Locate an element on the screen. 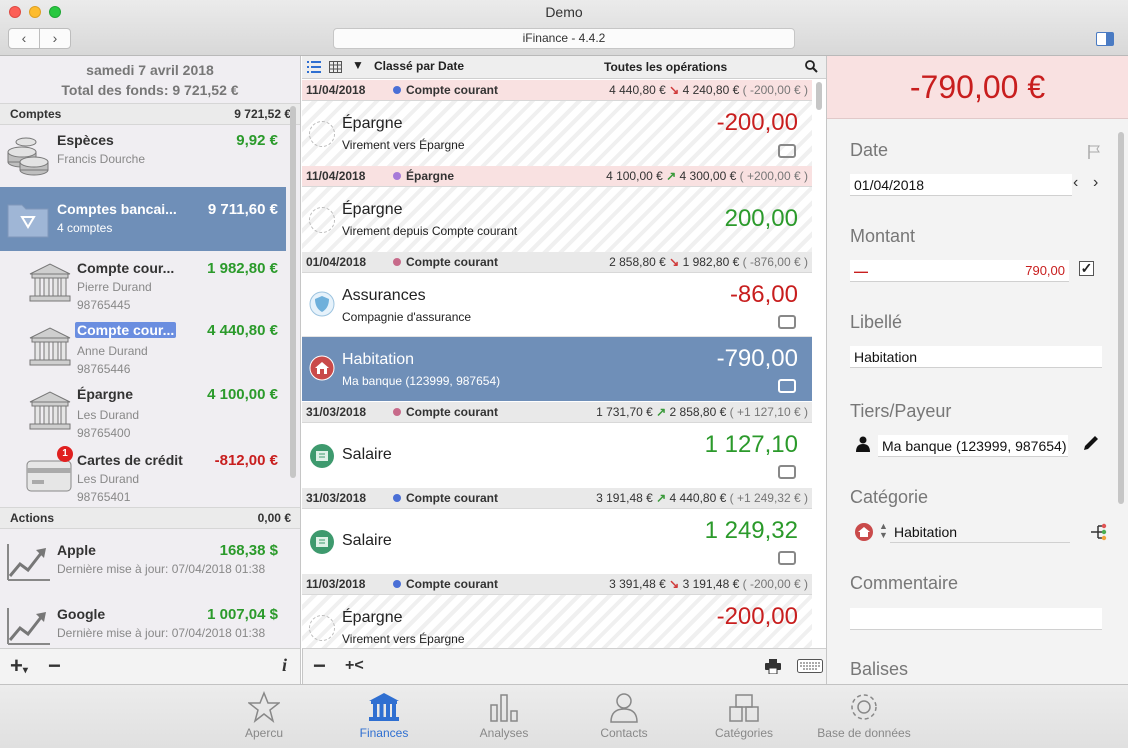 The image size is (1128, 748). date-next-button: › is located at coordinates (1095, 183).